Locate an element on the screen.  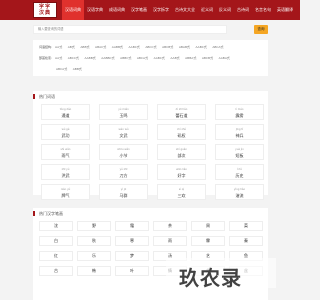
word-pinyin: nián yǔ is located at coordinates (65, 189).